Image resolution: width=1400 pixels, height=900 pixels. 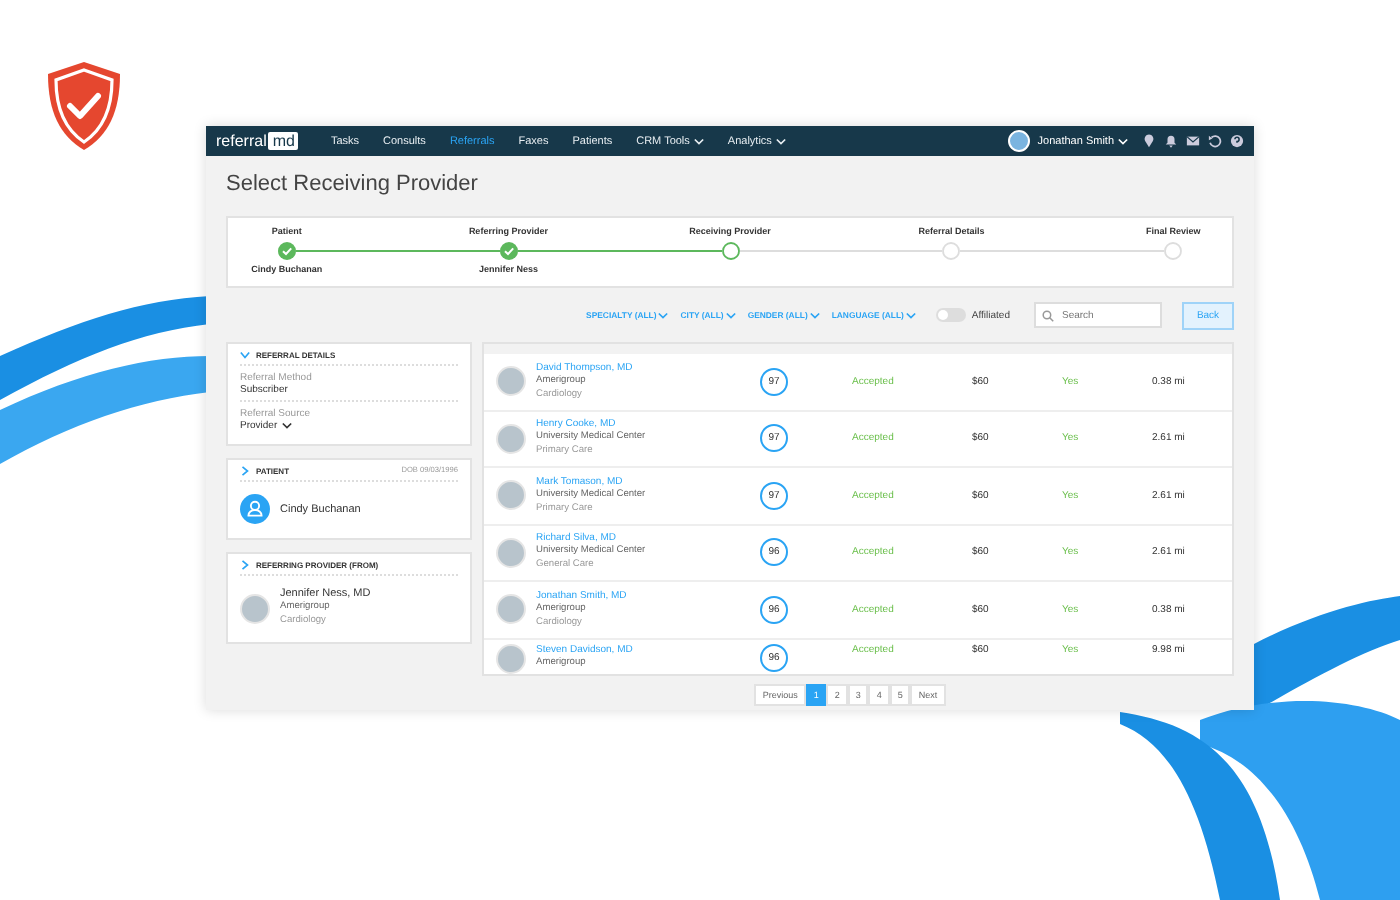 I want to click on help-icon, so click(x=1237, y=141).